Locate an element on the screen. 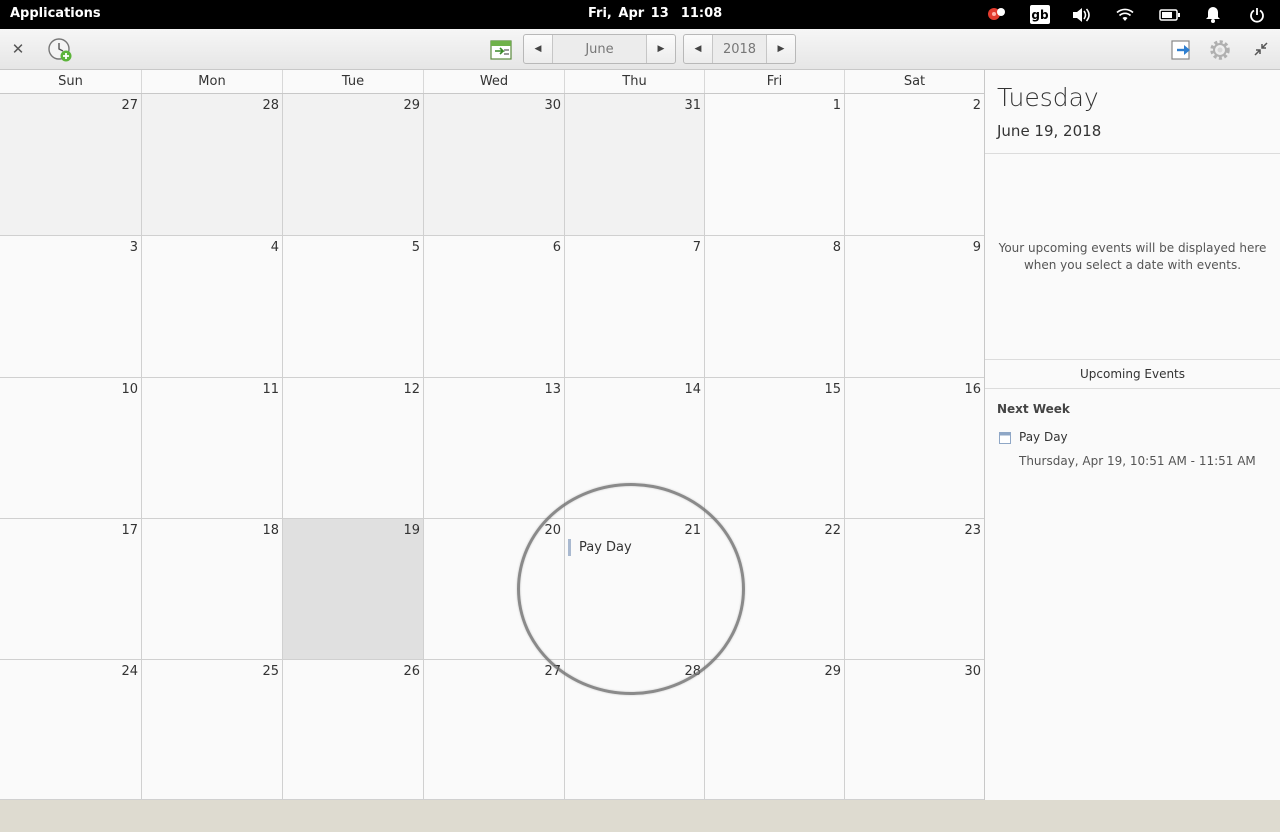 This screenshot has height=832, width=1280. day-cell: 10 is located at coordinates (71, 448).